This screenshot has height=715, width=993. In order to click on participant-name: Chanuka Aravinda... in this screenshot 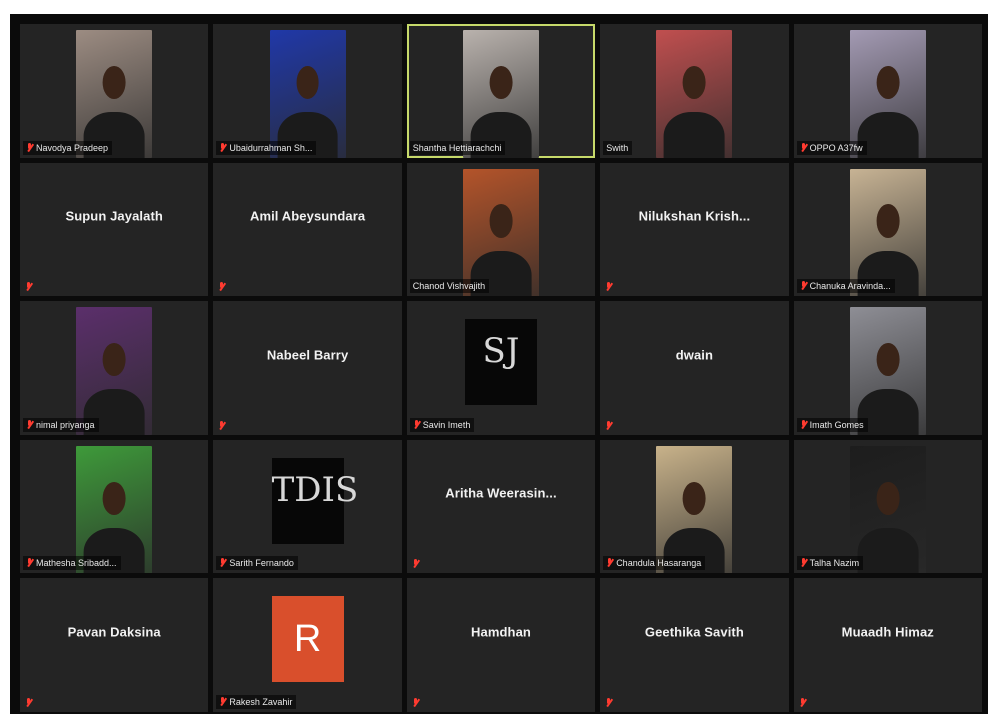, I will do `click(850, 286)`.